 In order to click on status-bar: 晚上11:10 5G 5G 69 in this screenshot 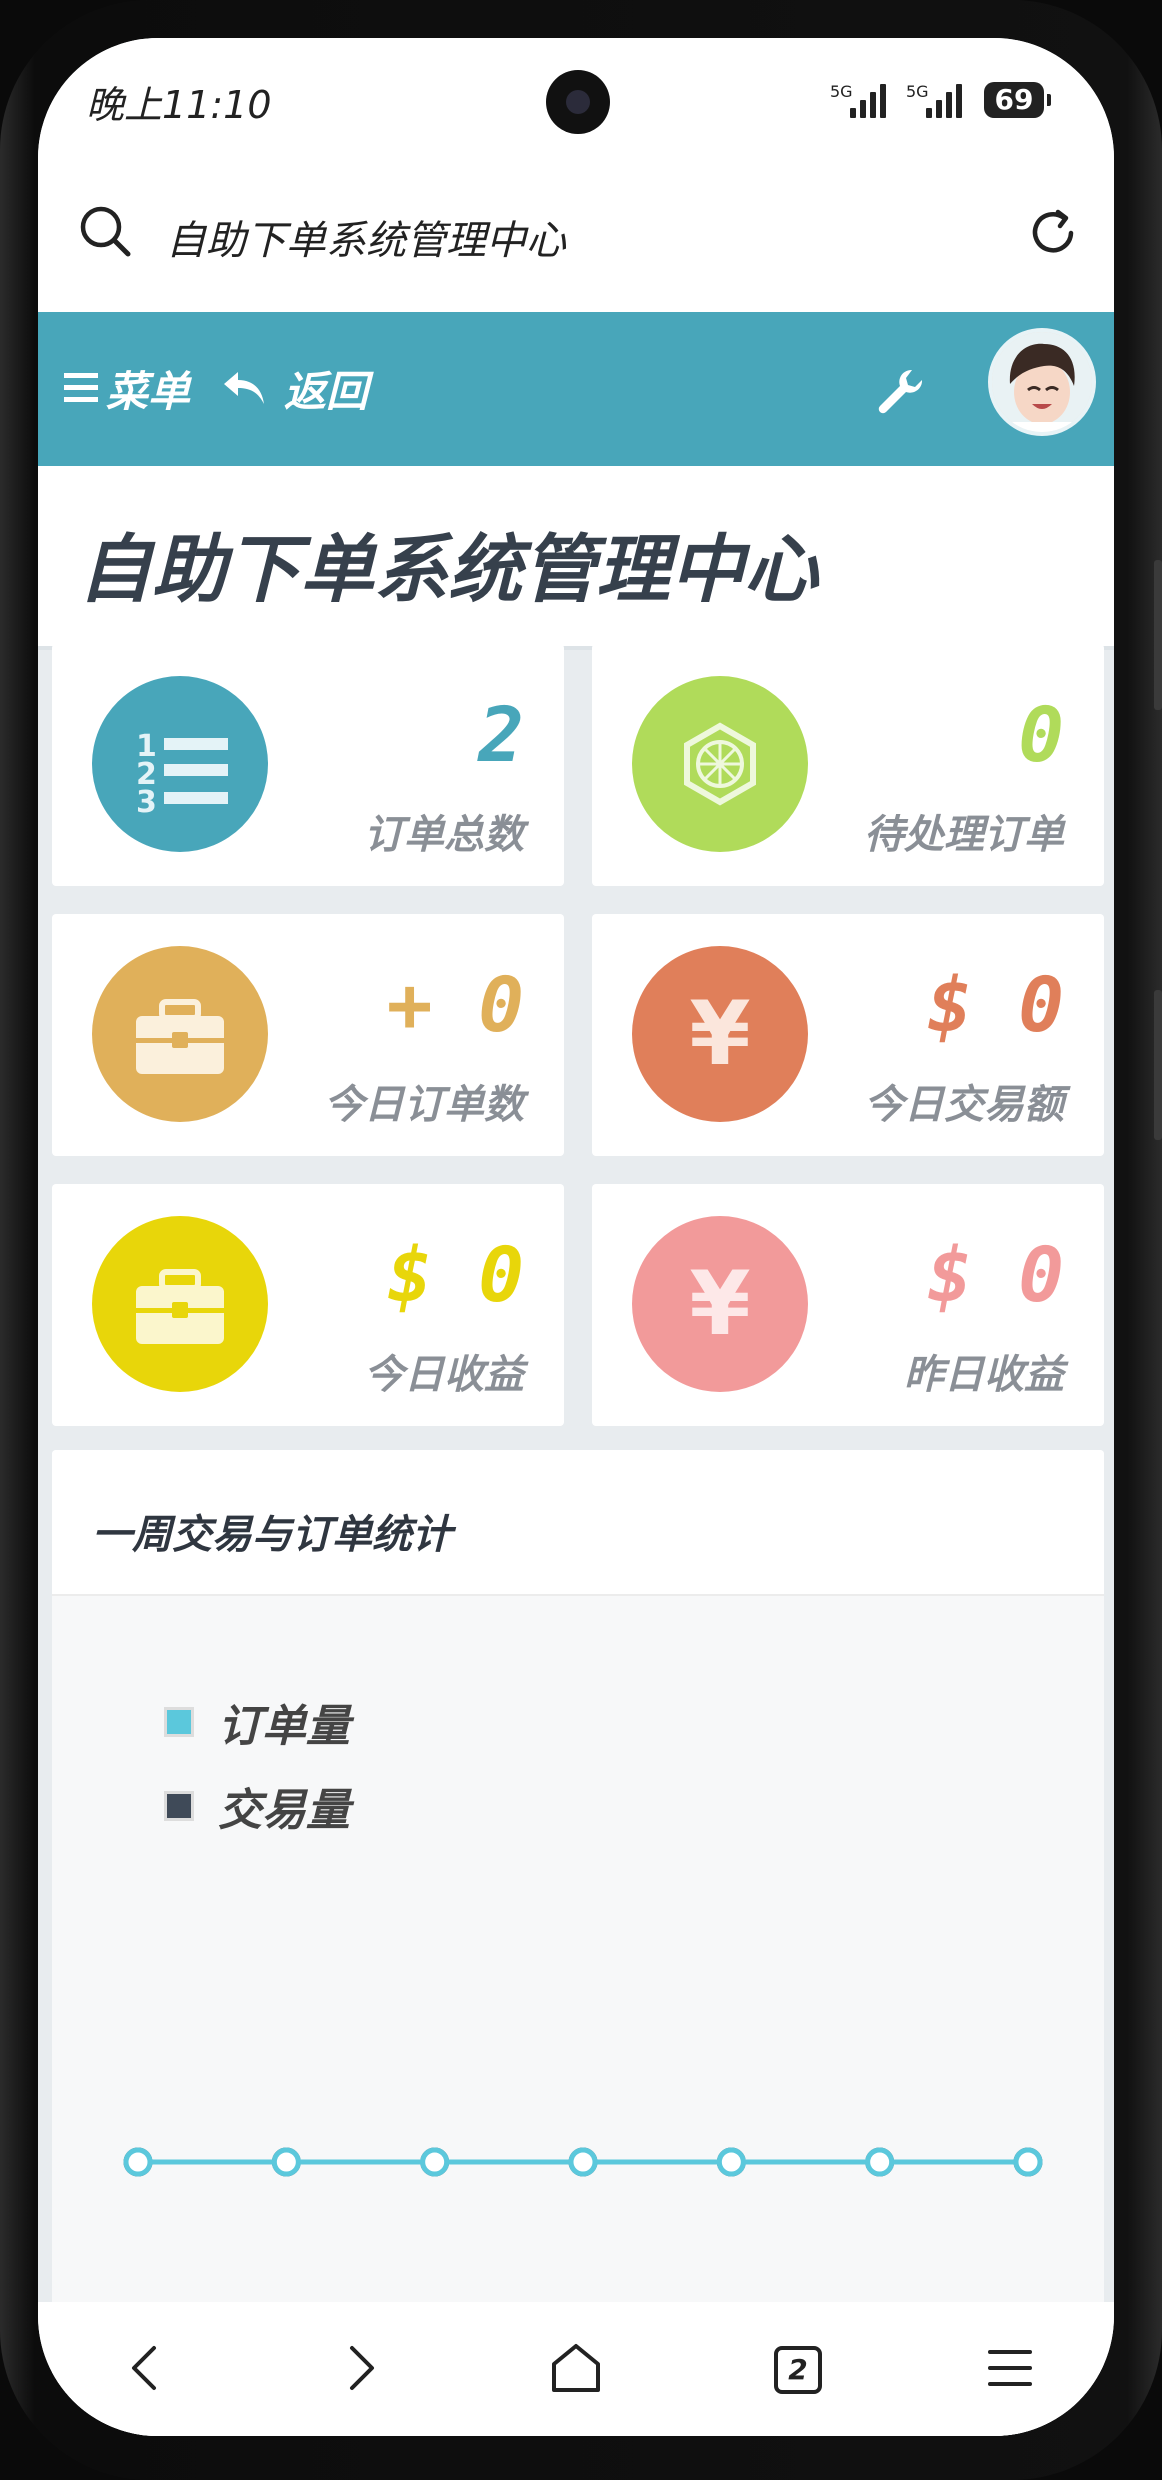, I will do `click(576, 98)`.